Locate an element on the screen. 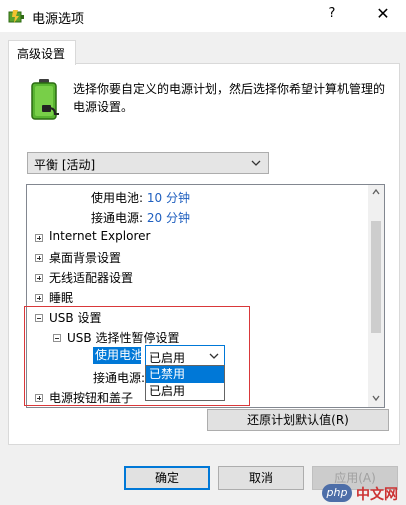 The width and height of the screenshot is (406, 505). scrollbar-thumb is located at coordinates (376, 277).